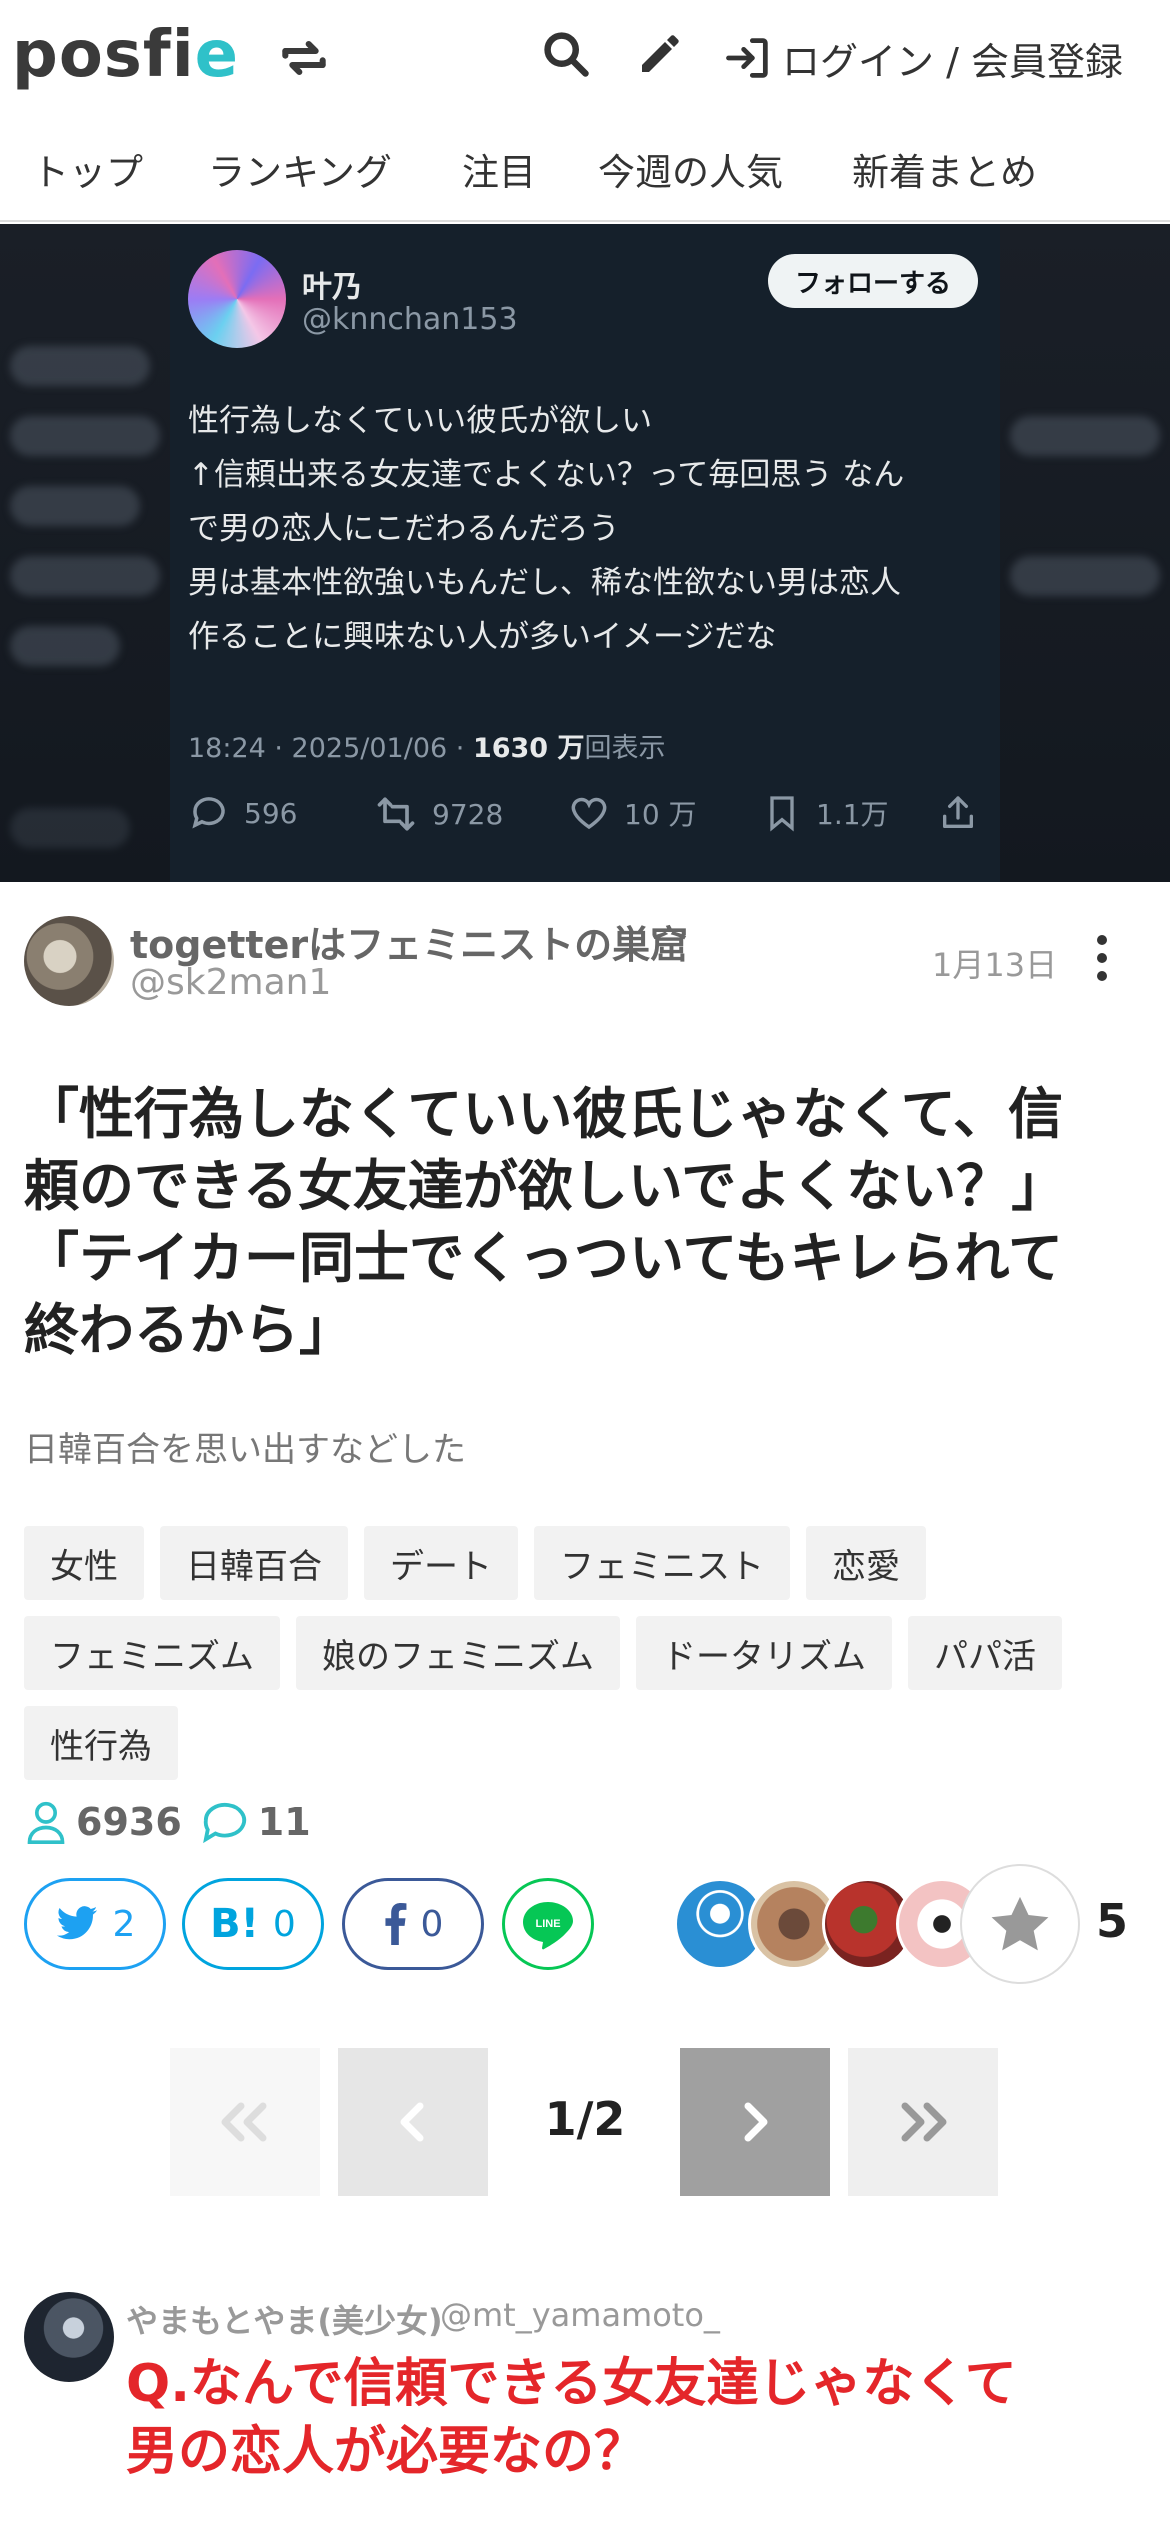 This screenshot has width=1170, height=2532. Describe the element at coordinates (410, 319) in the screenshot. I see `tweet-author-handle: @knnchan153` at that location.